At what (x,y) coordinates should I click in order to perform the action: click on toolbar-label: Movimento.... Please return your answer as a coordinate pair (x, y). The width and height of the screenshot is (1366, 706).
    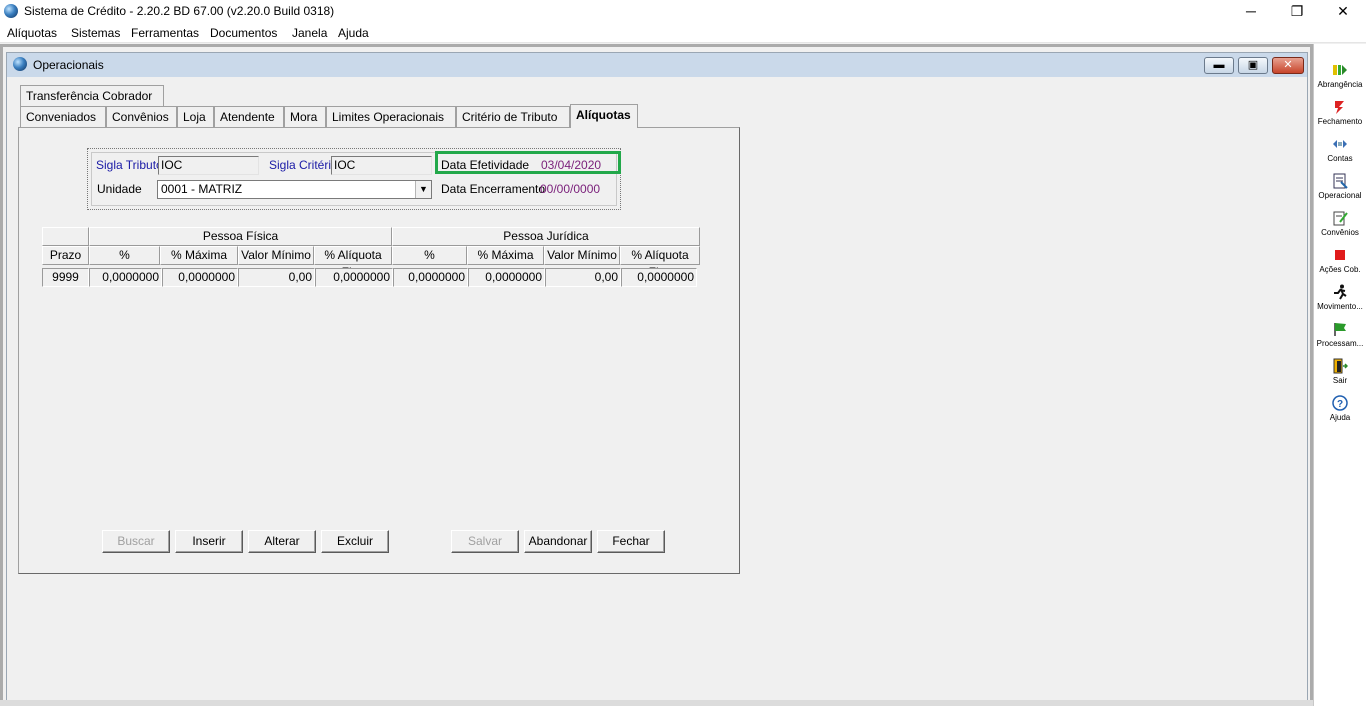
    Looking at the image, I should click on (1340, 306).